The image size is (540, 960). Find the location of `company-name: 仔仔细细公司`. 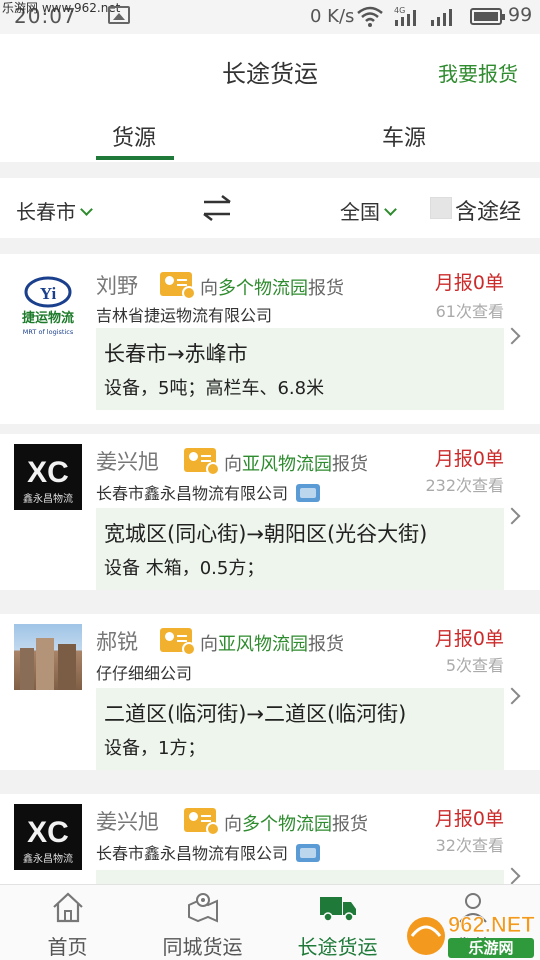

company-name: 仔仔细细公司 is located at coordinates (144, 673).